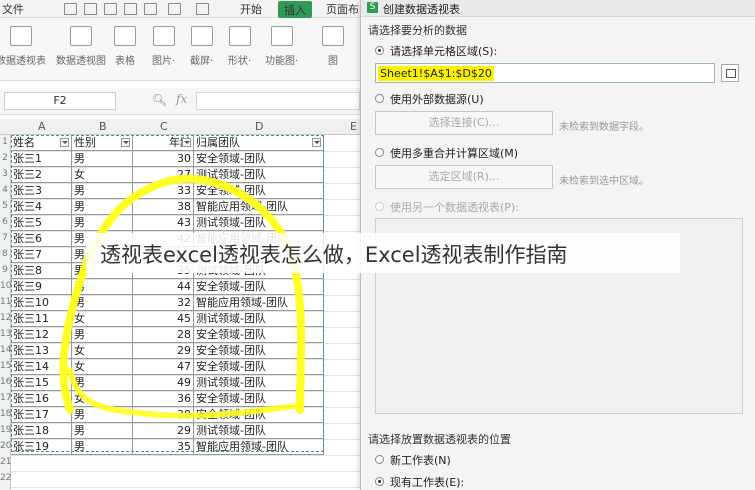  I want to click on preview-icon, so click(130, 9).